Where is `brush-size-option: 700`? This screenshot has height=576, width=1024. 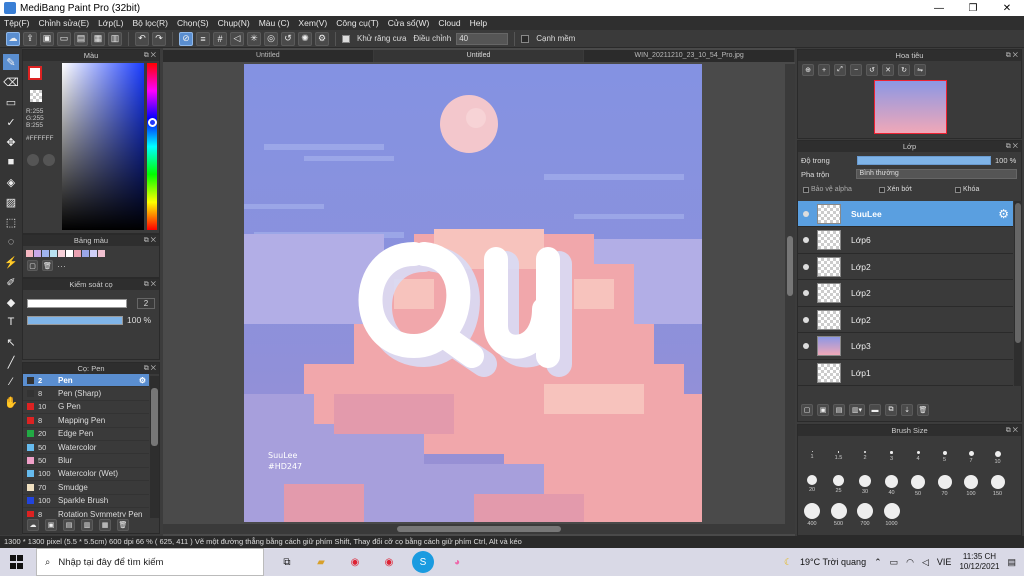
brush-size-option: 700 is located at coordinates (865, 515).